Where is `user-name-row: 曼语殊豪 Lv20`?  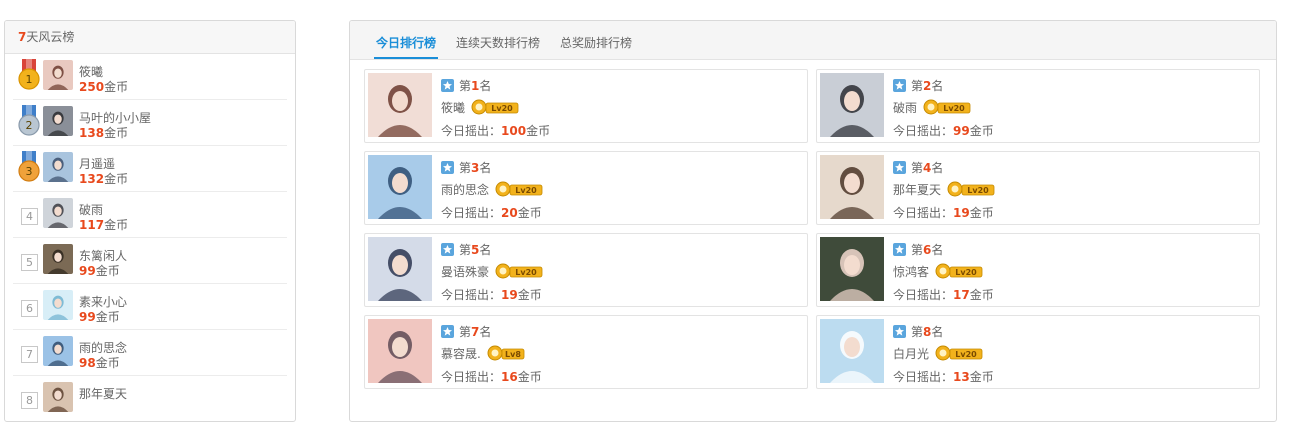
user-name-row: 曼语殊豪 Lv20 is located at coordinates (492, 272).